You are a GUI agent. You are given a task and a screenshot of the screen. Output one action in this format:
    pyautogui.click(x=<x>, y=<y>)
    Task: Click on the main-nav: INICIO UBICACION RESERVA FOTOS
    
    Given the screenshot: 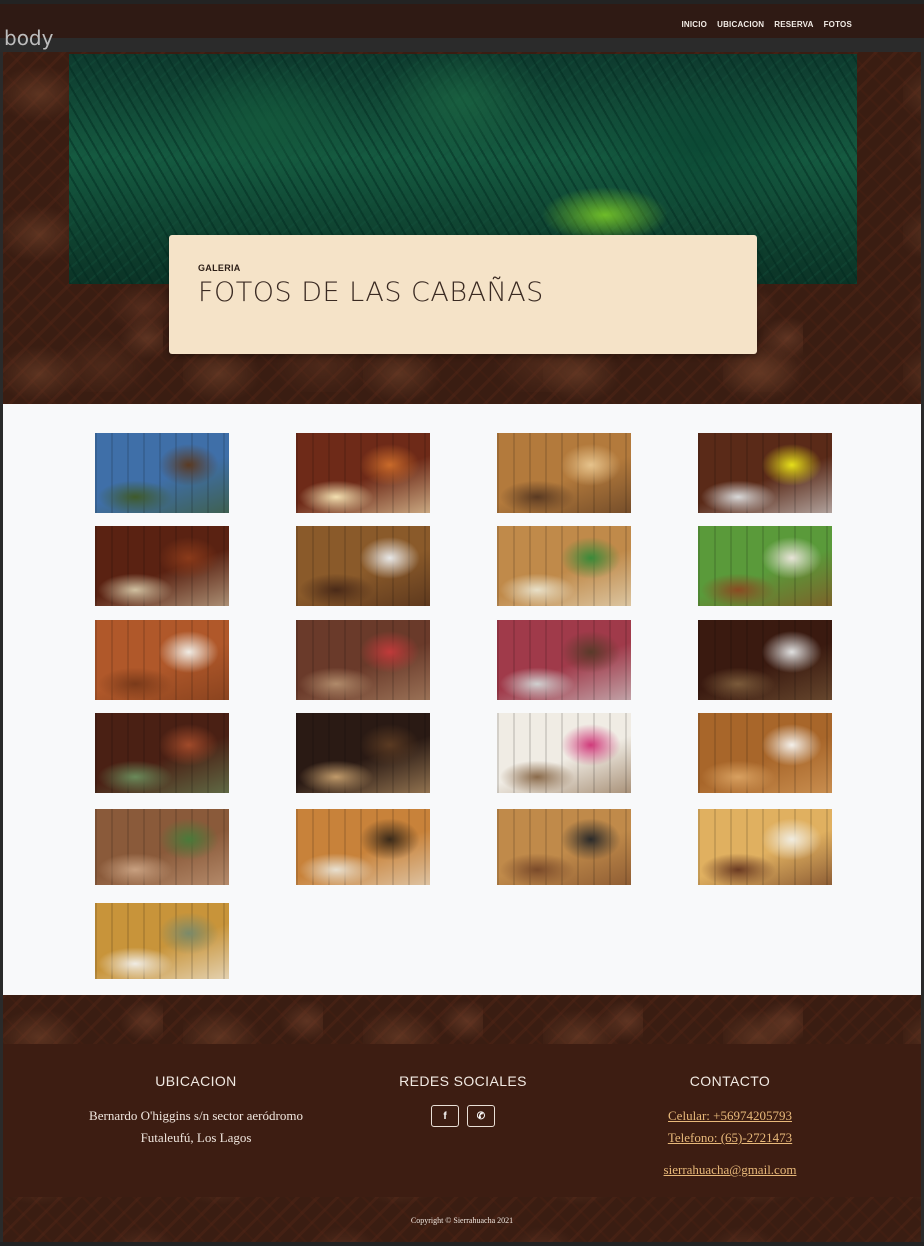 What is the action you would take?
    pyautogui.click(x=766, y=24)
    